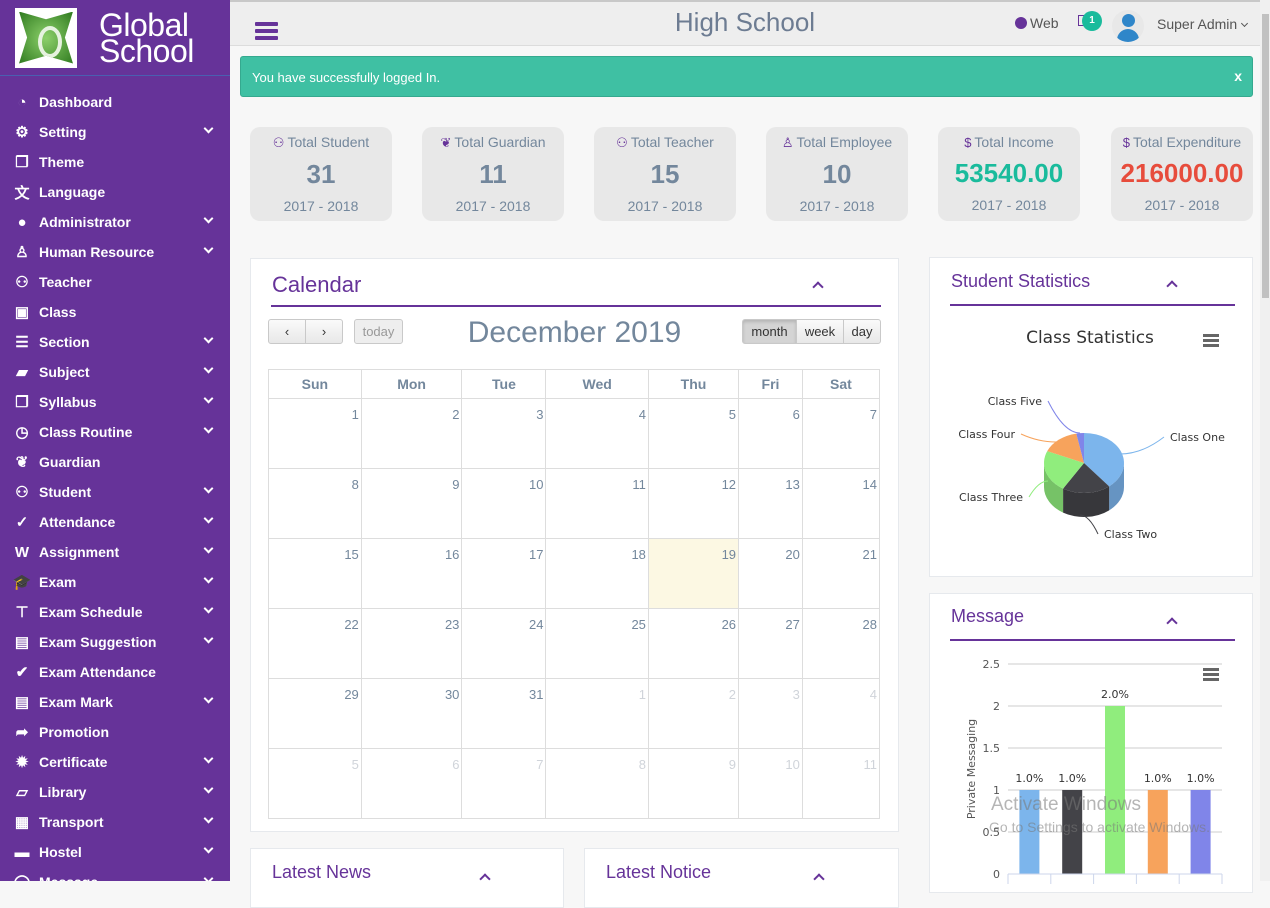  What do you see at coordinates (841, 503) in the screenshot?
I see `calendar-day: 14` at bounding box center [841, 503].